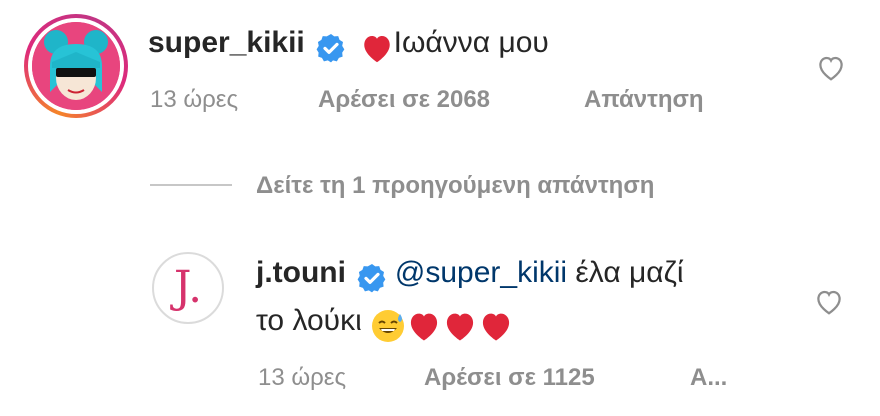 Image resolution: width=880 pixels, height=416 pixels. What do you see at coordinates (348, 45) in the screenshot?
I see `comment-line: super_kikii Ιωάννα μου` at bounding box center [348, 45].